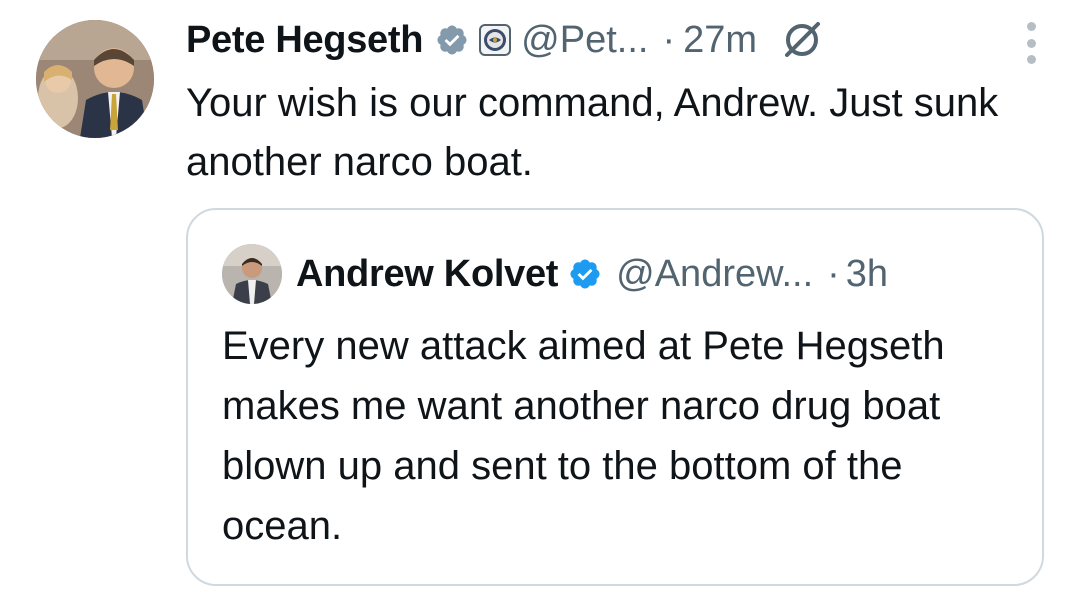  I want to click on quoted-tweet-timestamp: 3h, so click(867, 274).